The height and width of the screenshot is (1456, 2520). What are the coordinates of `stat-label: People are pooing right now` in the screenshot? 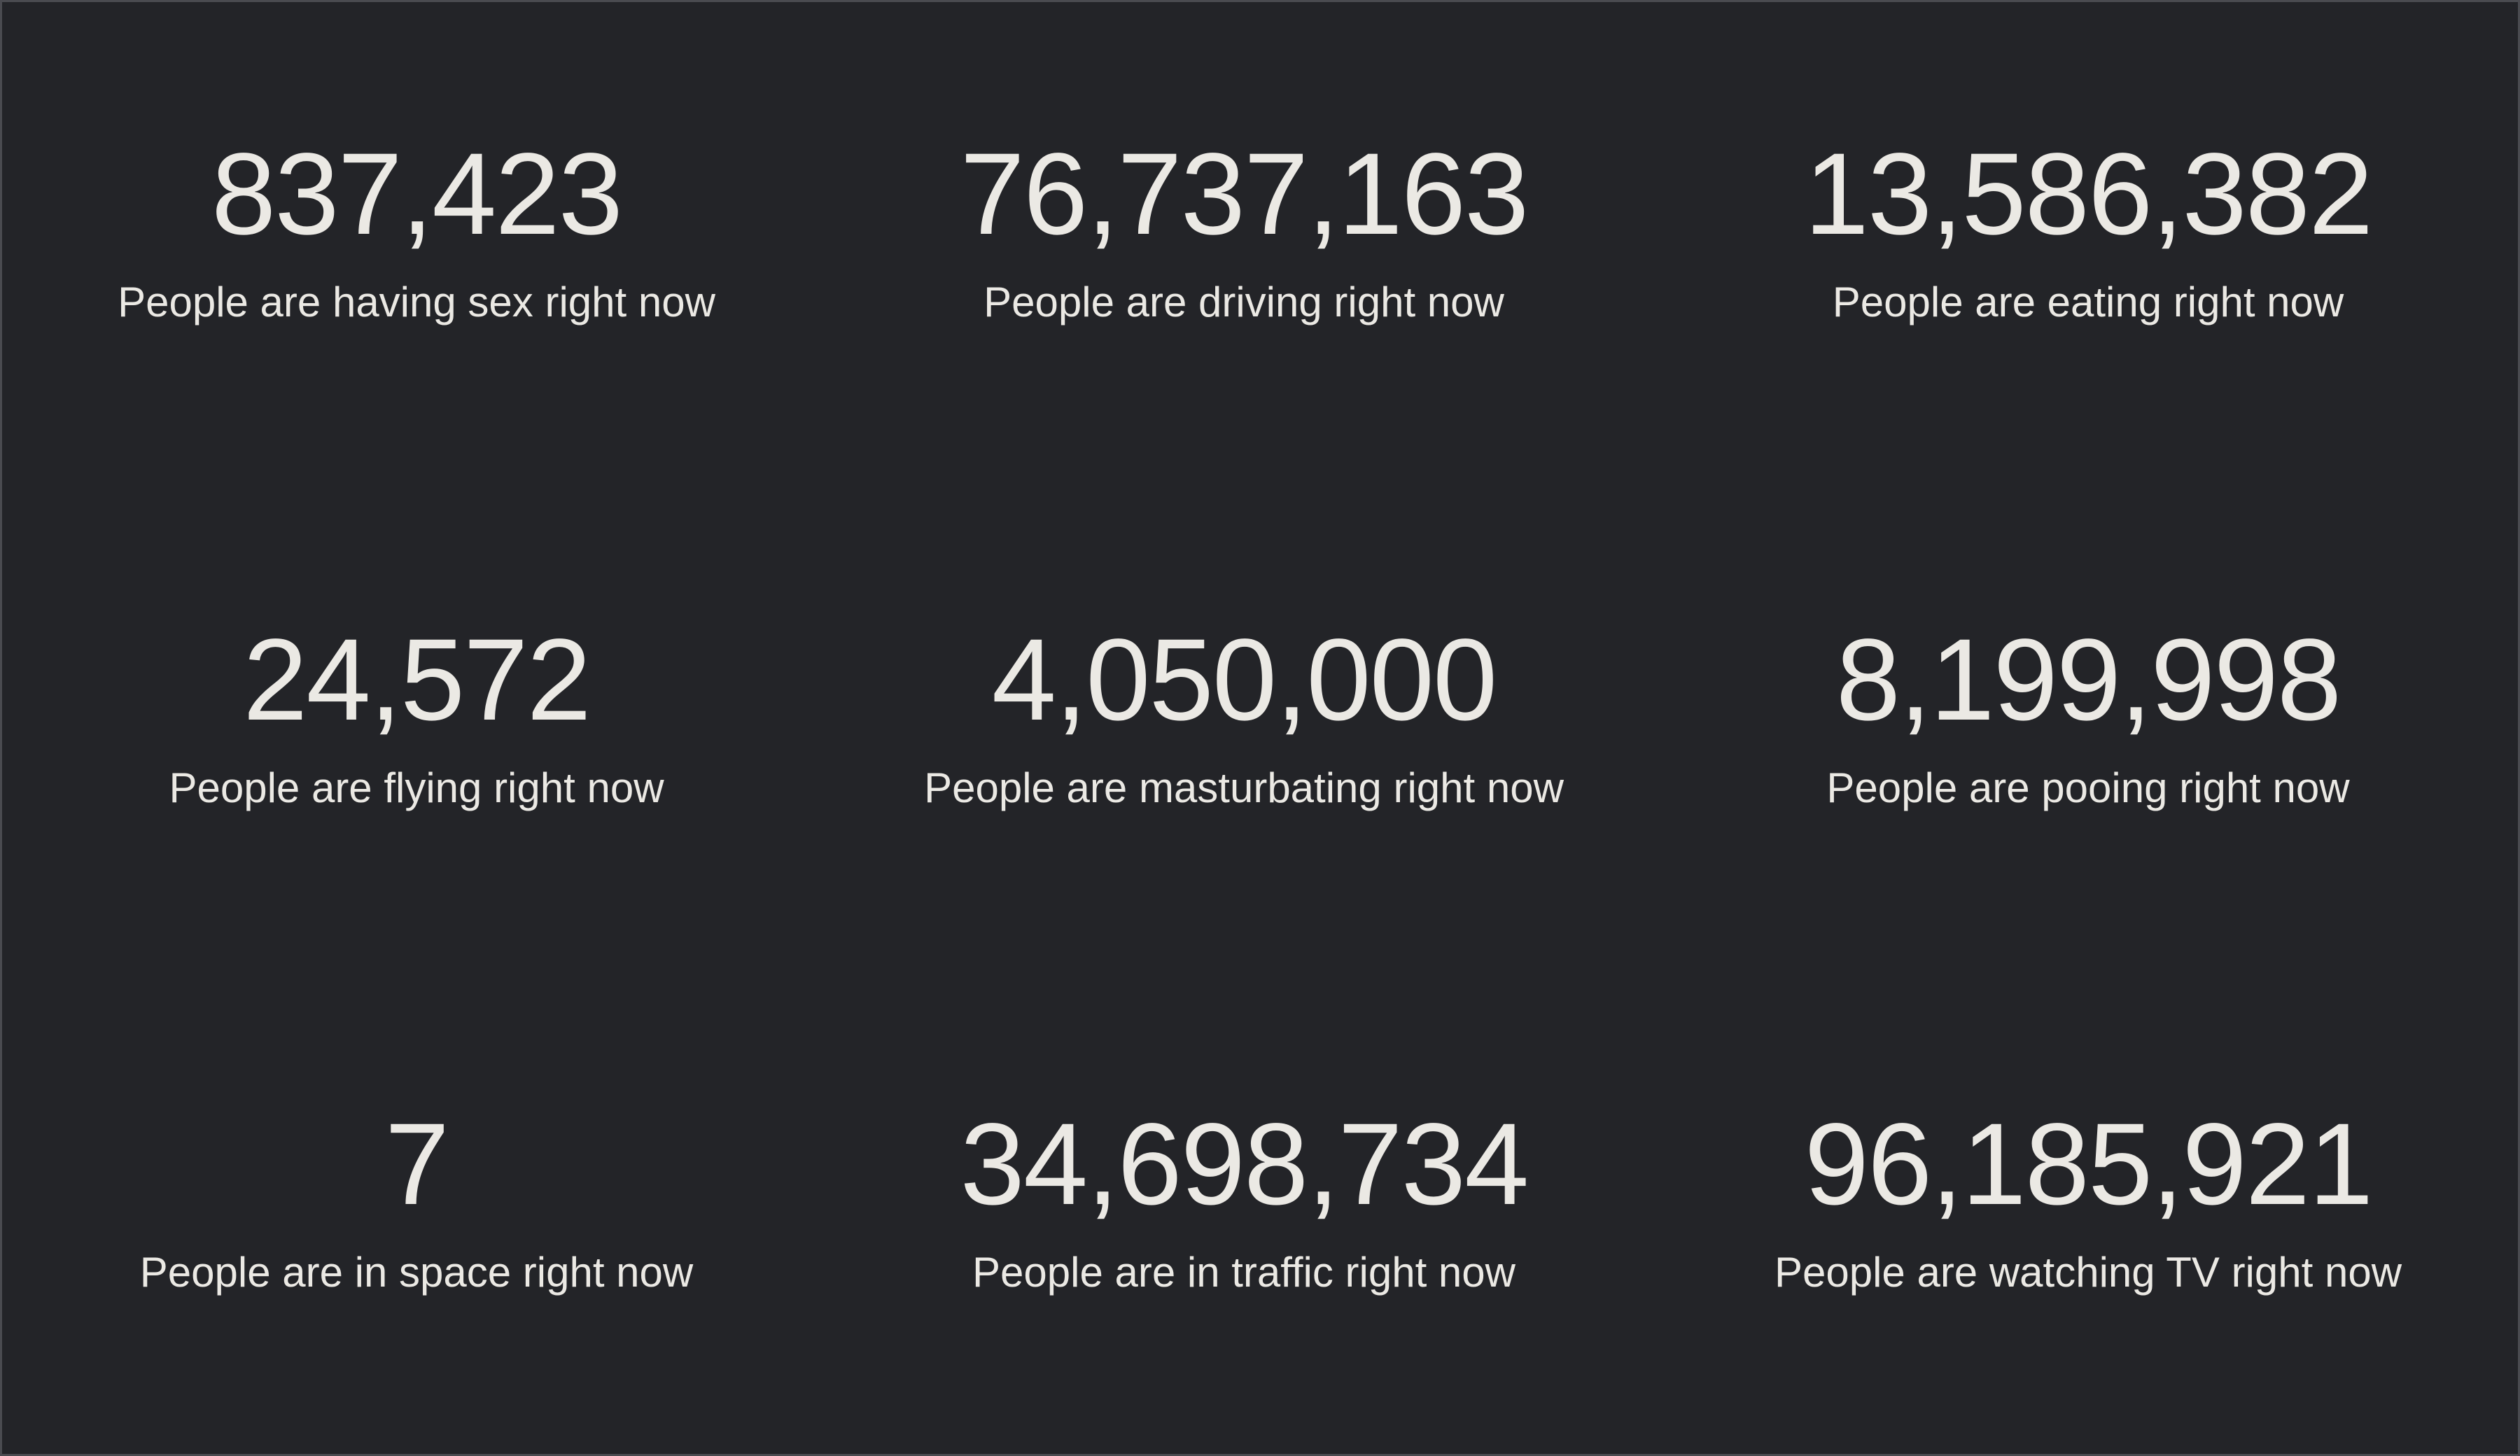 It's located at (2088, 787).